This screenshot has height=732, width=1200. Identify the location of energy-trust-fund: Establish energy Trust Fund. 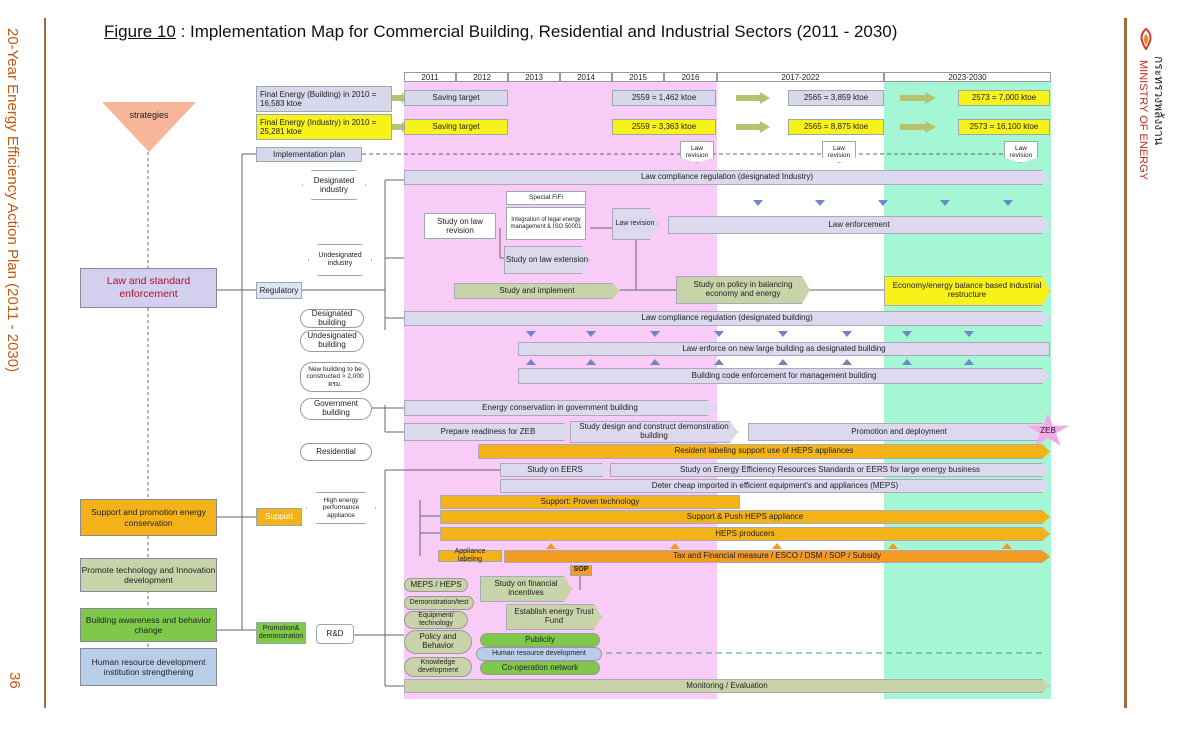
(554, 617).